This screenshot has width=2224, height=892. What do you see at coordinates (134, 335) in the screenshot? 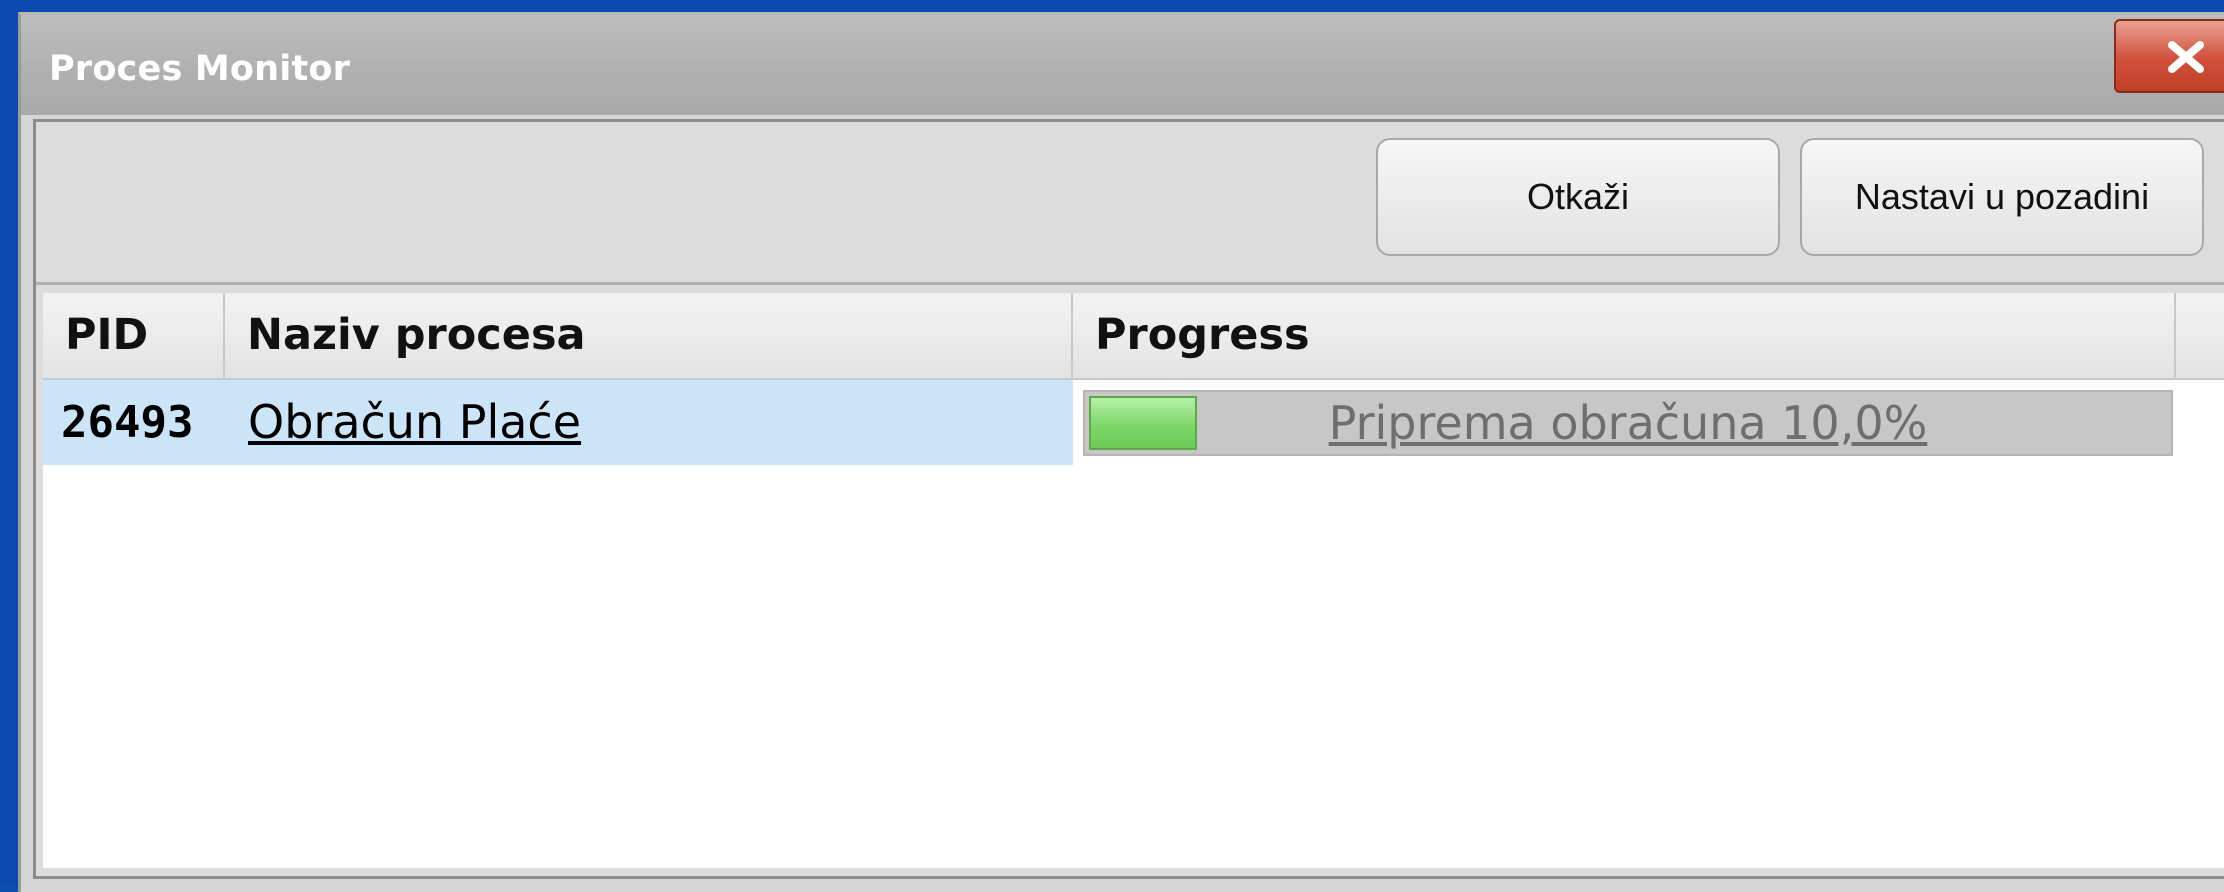
I see `column-header-pid: PID` at bounding box center [134, 335].